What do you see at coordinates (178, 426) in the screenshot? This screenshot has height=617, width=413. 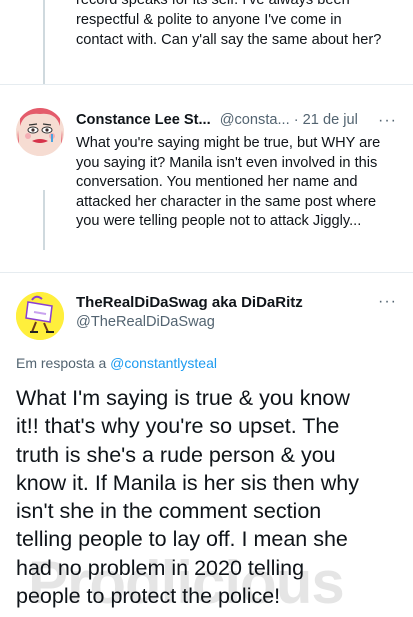 I see `main-tweet-line: it!! that's why you're so upset. The` at bounding box center [178, 426].